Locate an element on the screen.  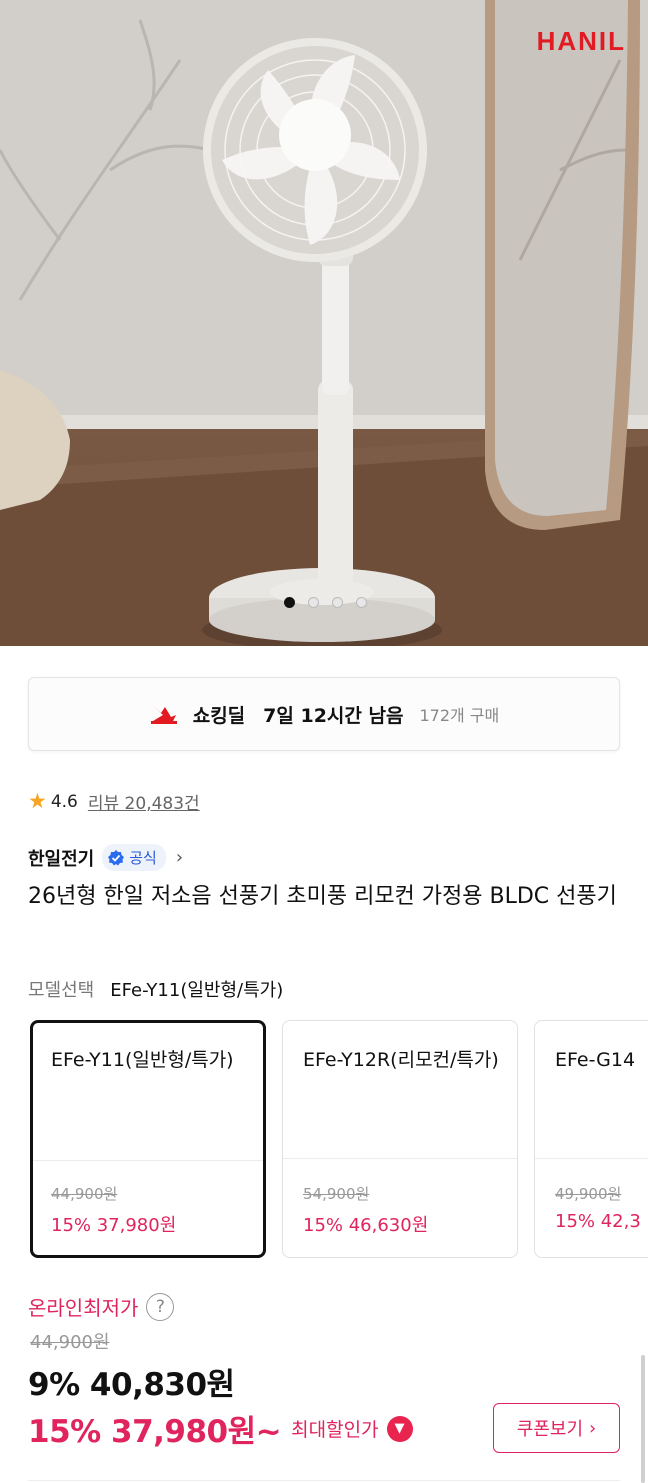
model-select-value: EFe-Y11(일반형/특가) is located at coordinates (197, 990).